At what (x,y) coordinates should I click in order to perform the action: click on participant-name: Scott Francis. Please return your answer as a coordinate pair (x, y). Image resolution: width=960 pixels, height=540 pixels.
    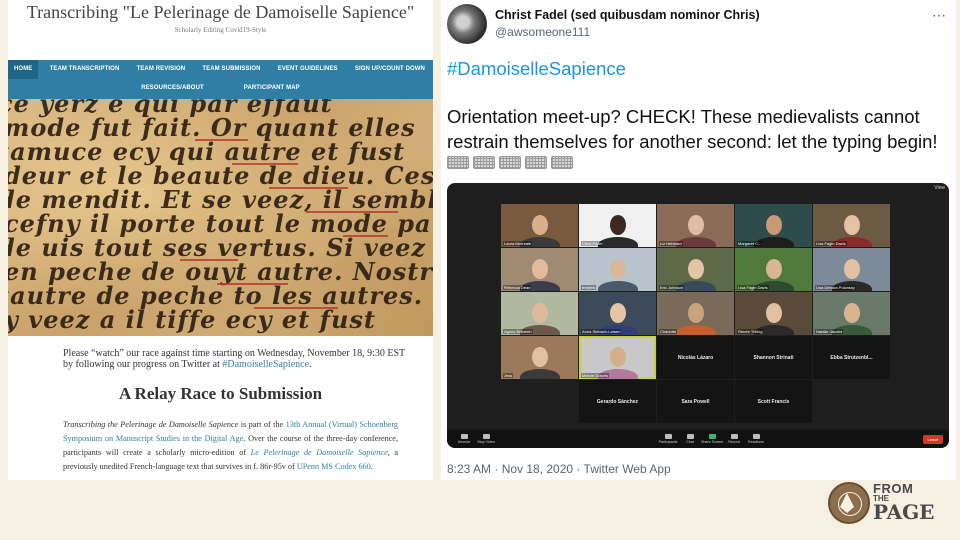
    Looking at the image, I should click on (773, 401).